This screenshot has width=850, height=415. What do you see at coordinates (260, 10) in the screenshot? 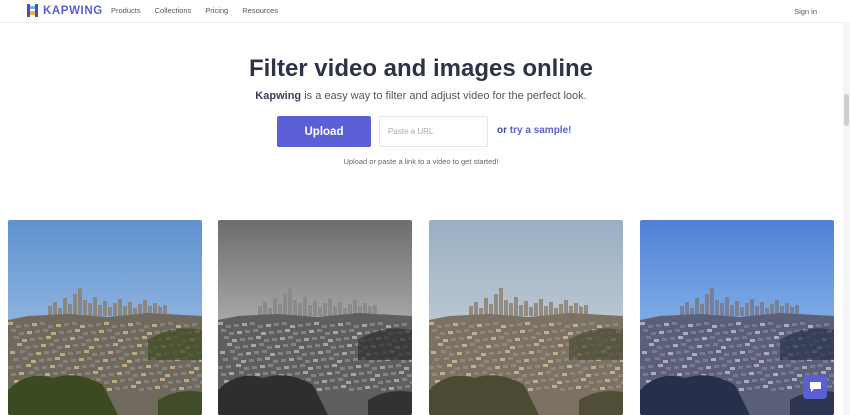
I see `nav-link-resources: Resources` at bounding box center [260, 10].